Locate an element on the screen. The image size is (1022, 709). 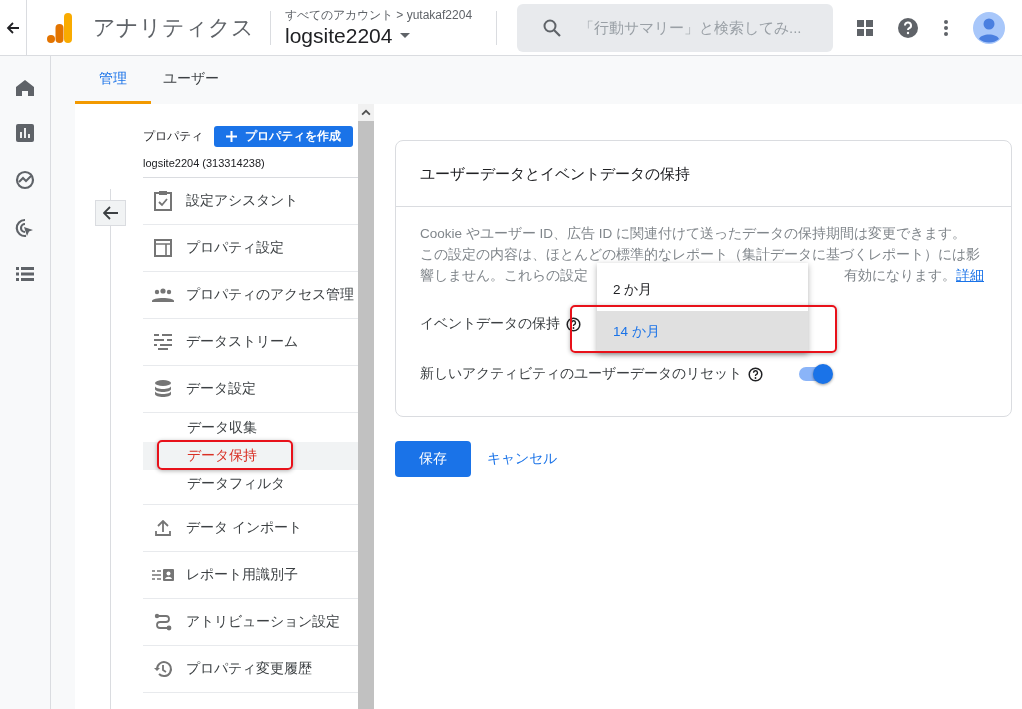
people-icon is located at coordinates (163, 295).